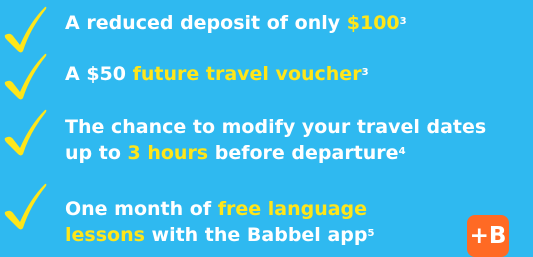 The image size is (533, 257). I want to click on footnote-marker-4: 4, so click(402, 151).